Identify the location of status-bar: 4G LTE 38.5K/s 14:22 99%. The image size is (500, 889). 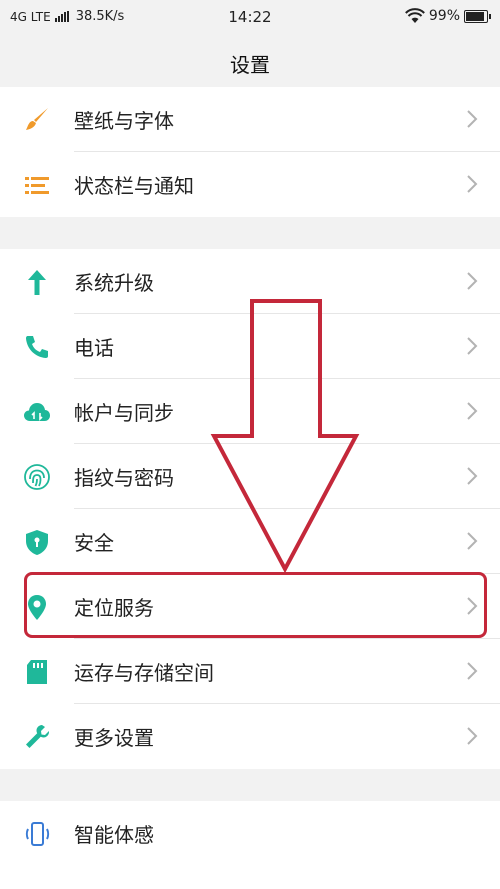
(250, 17).